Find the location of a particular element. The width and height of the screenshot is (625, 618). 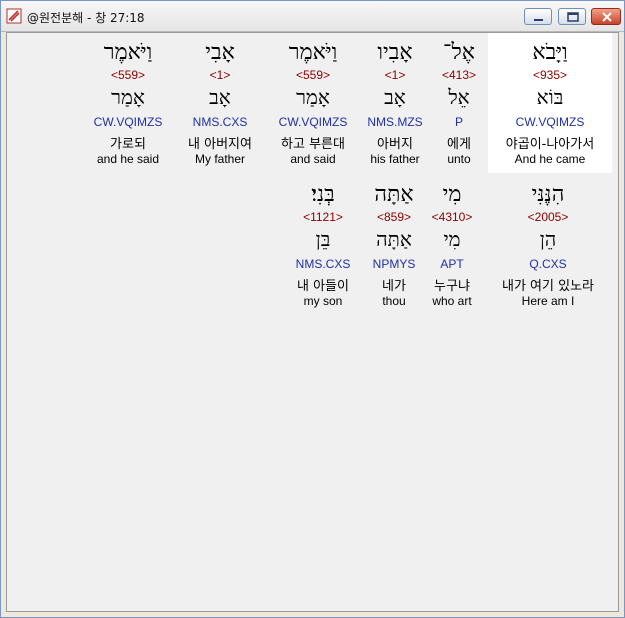

english-gloss: and said is located at coordinates (313, 159).